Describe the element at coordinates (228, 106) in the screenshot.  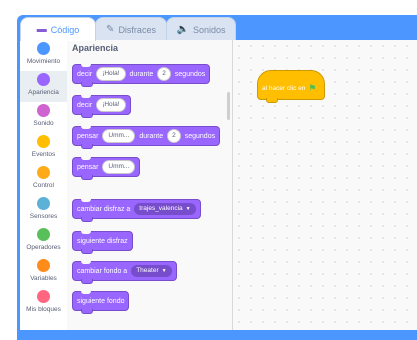
I see `palette-scrollbar` at that location.